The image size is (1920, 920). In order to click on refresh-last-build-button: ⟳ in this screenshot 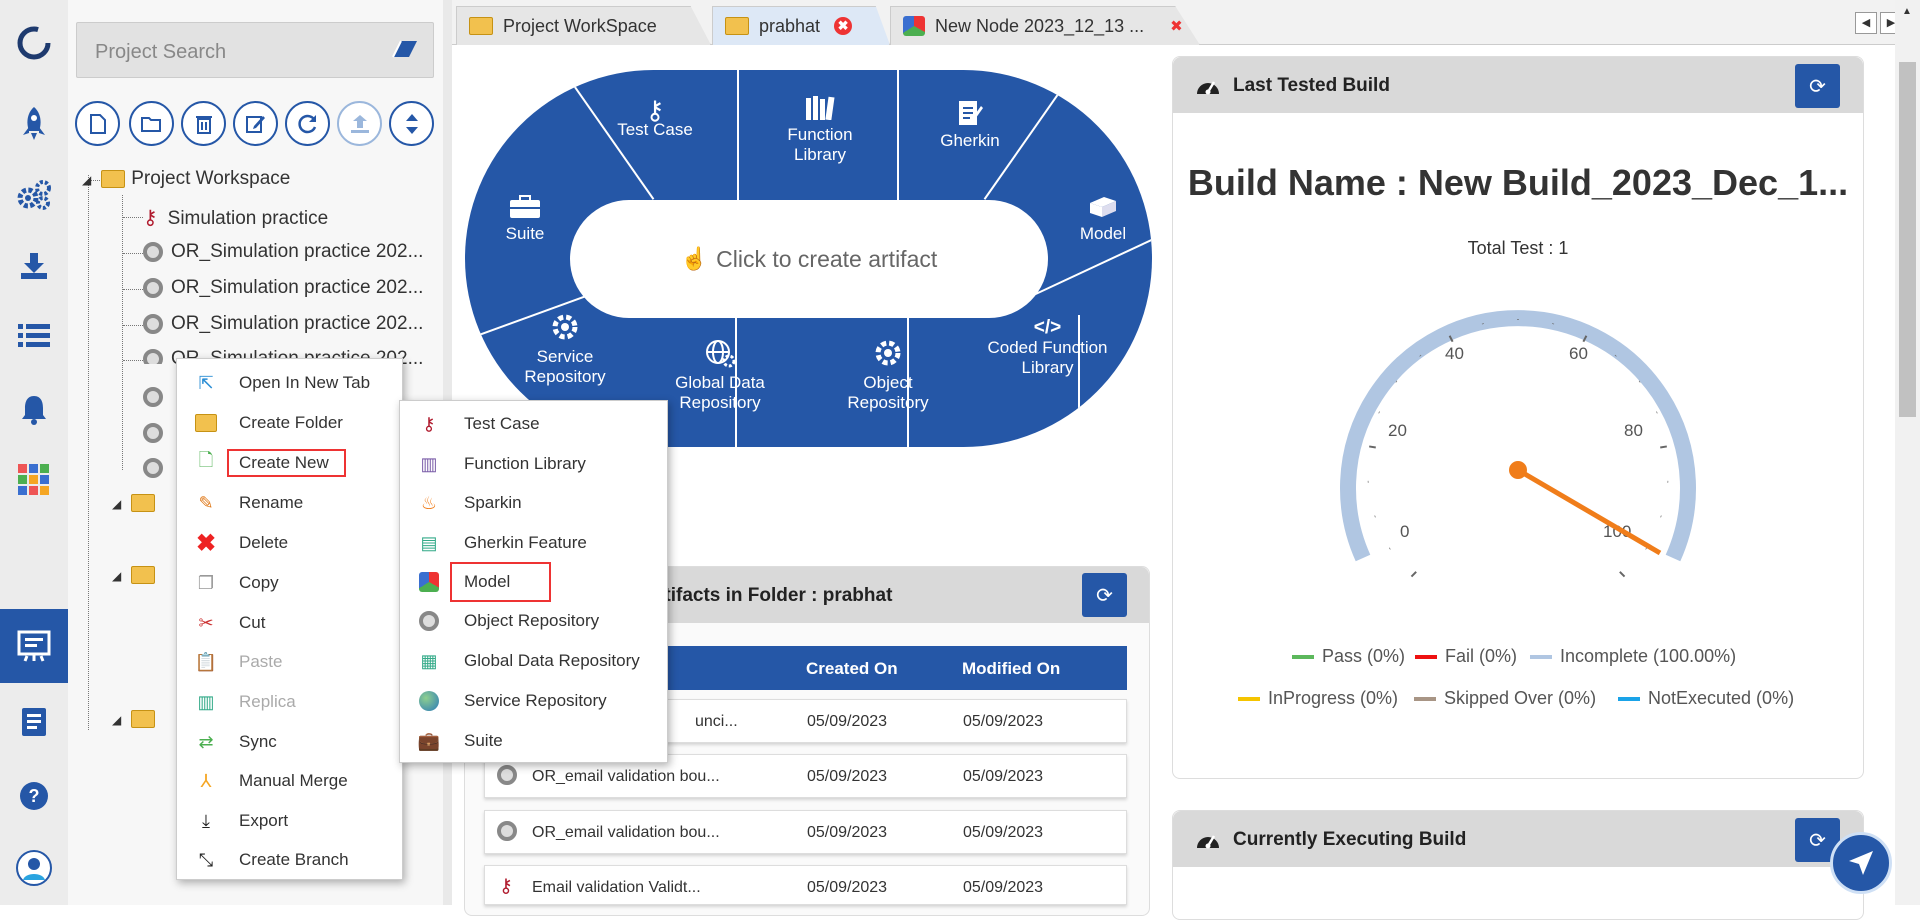, I will do `click(1817, 86)`.